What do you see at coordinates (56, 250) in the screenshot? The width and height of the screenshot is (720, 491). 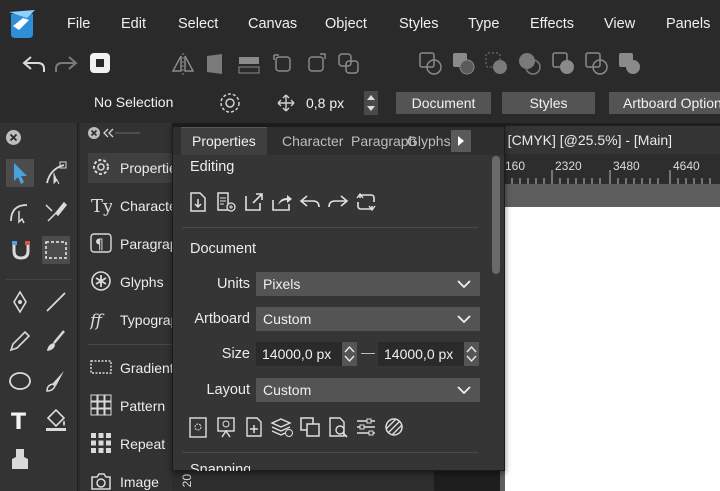 I see `marquee-tool-icon` at bounding box center [56, 250].